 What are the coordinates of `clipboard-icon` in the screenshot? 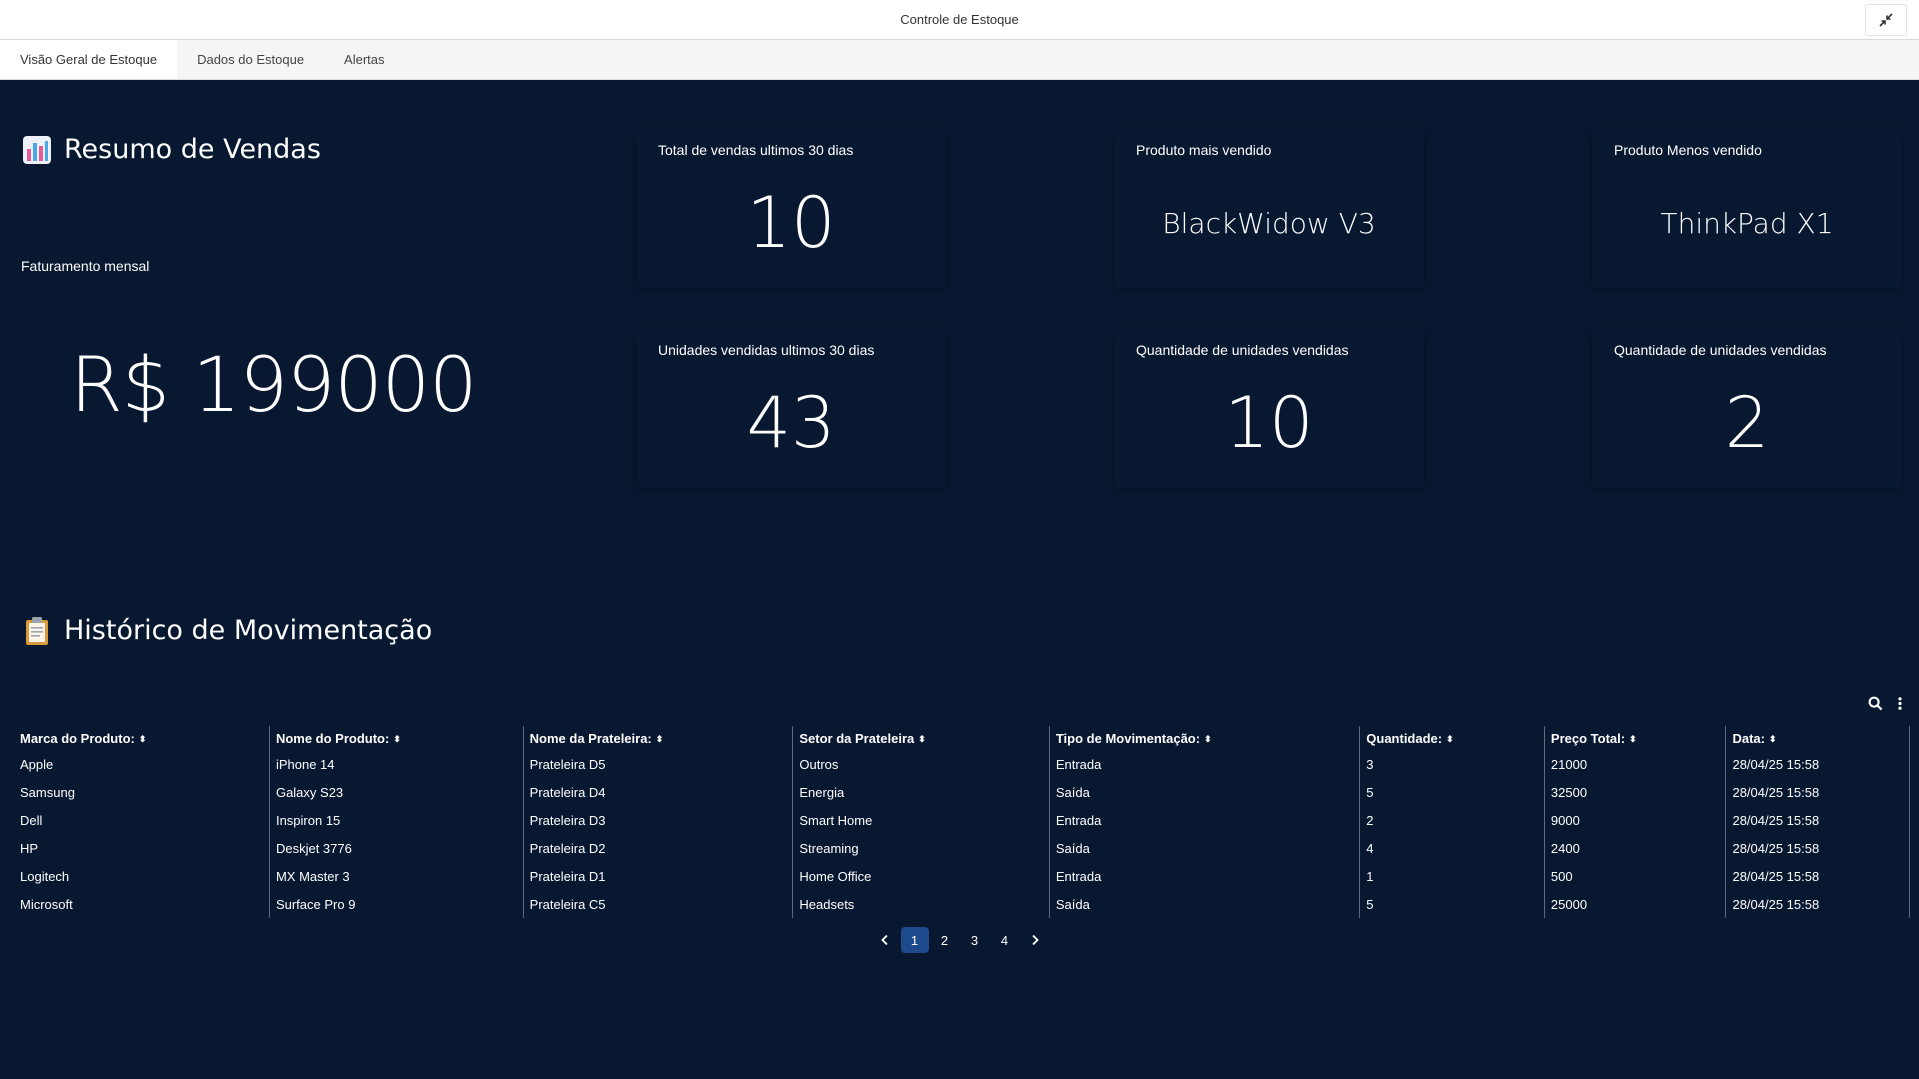 It's located at (37, 630).